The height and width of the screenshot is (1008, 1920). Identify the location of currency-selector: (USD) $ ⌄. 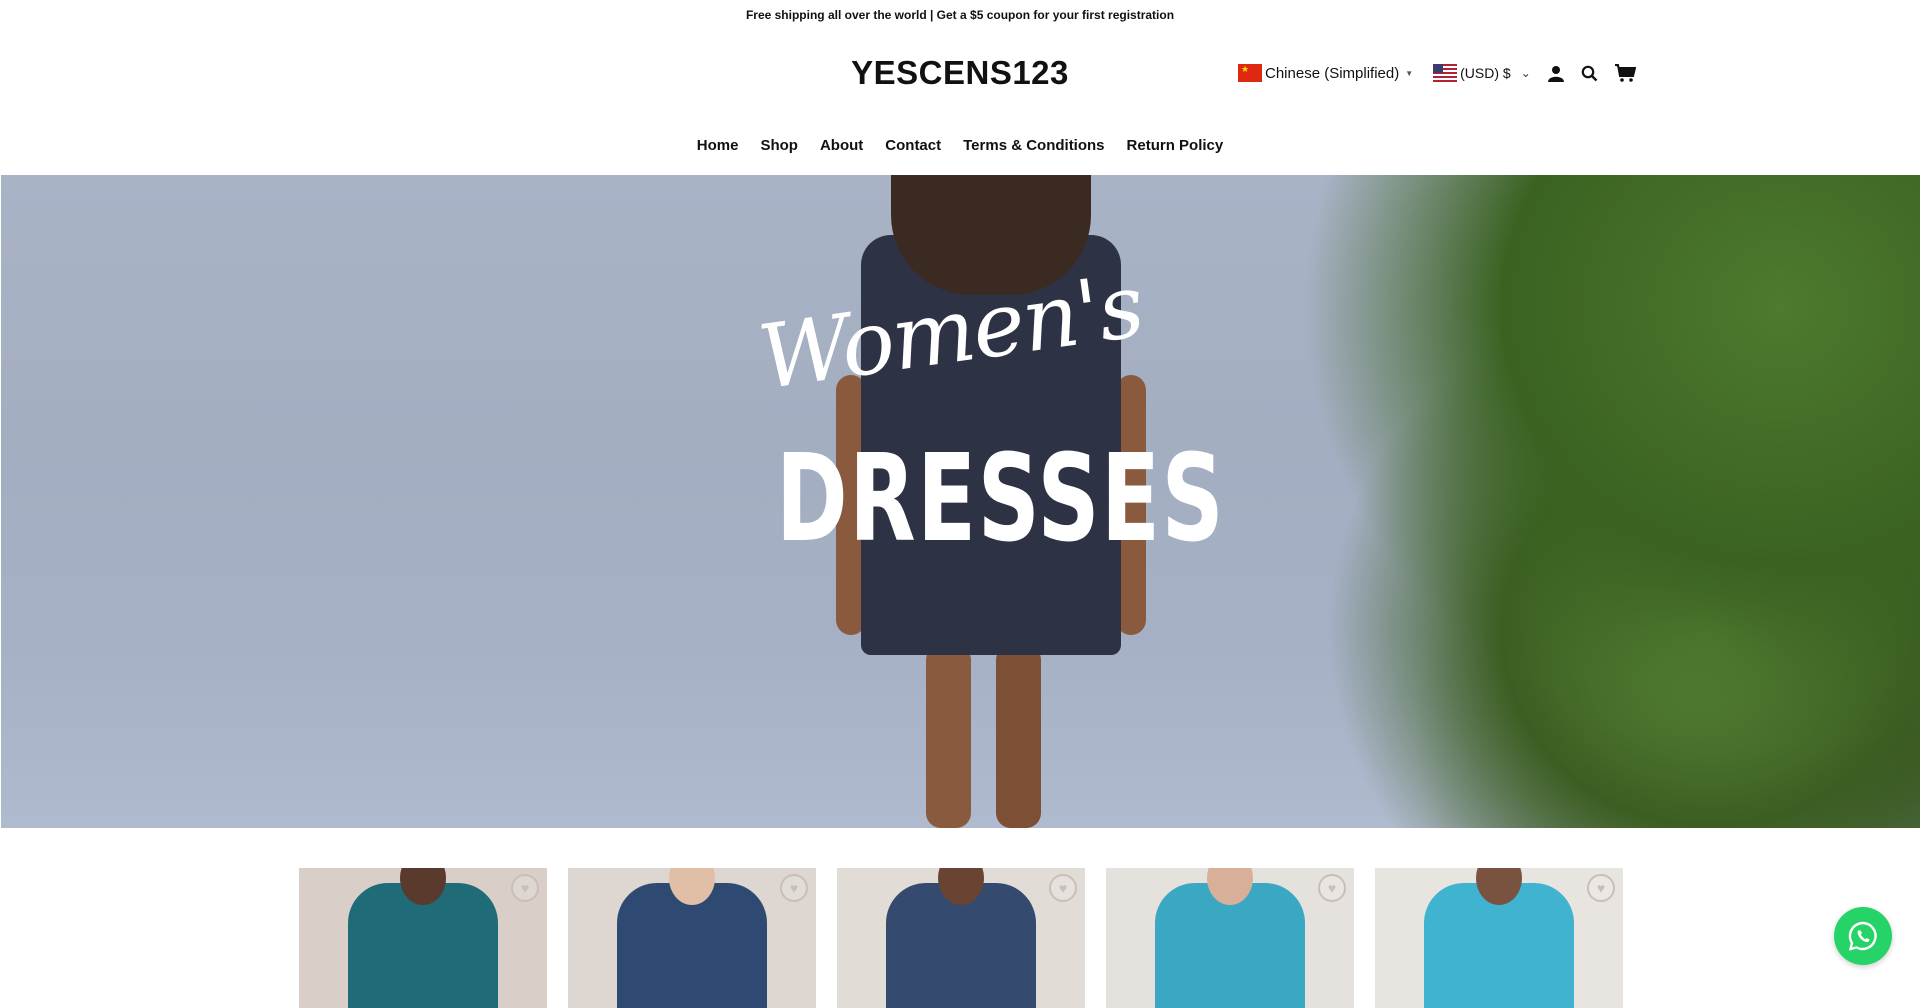
(1482, 73).